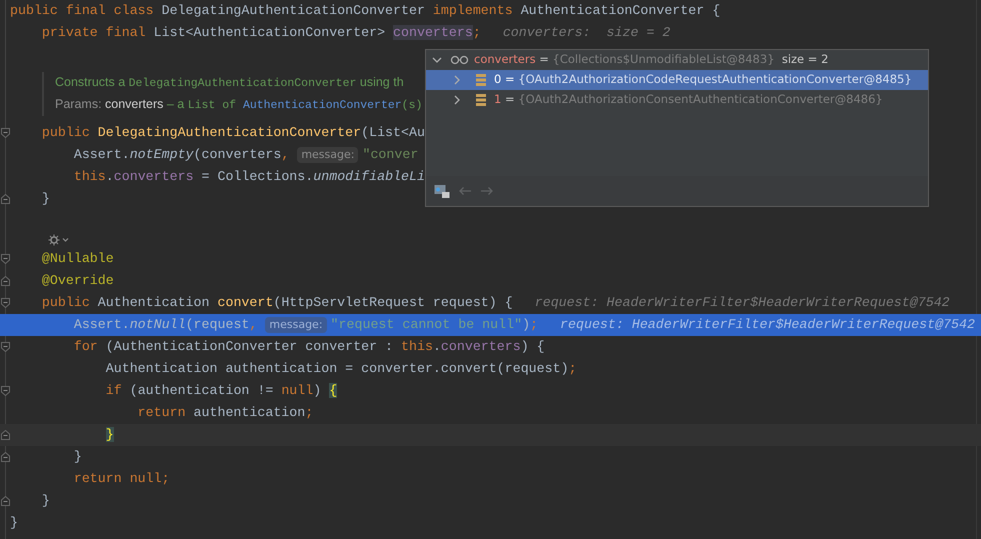 This screenshot has height=539, width=981. I want to click on code-text: public Authentication convert(HttpServletRequest request) {, so click(276, 303).